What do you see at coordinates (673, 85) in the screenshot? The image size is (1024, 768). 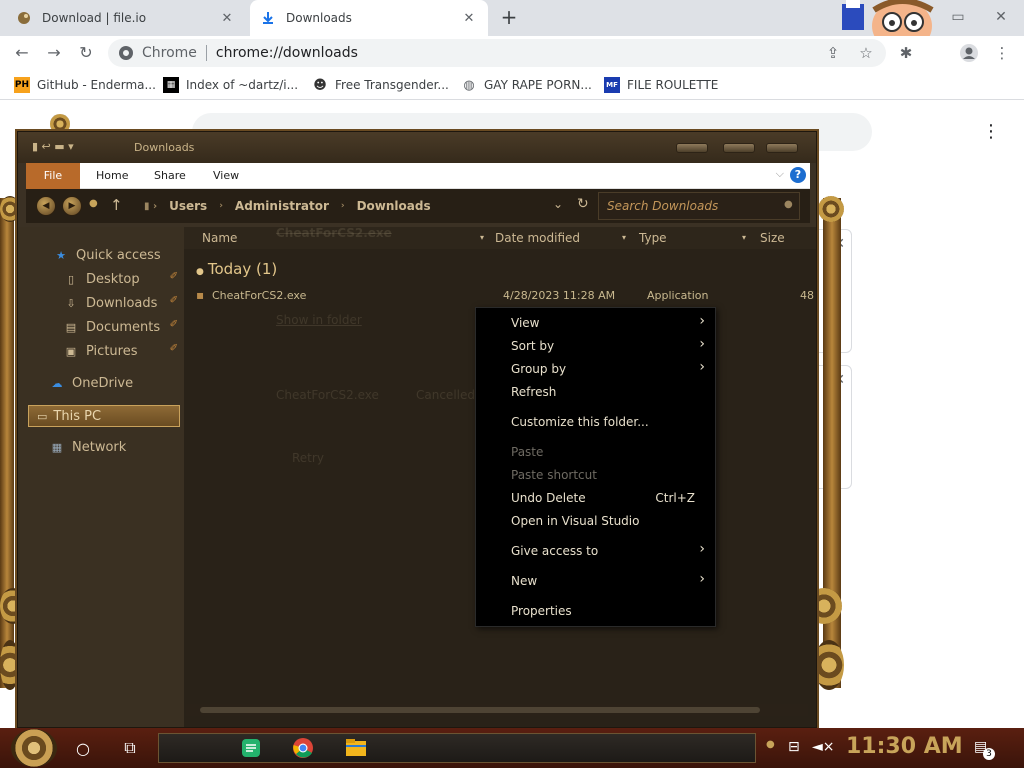 I see `bookmark-label: FILE ROULETTE` at bounding box center [673, 85].